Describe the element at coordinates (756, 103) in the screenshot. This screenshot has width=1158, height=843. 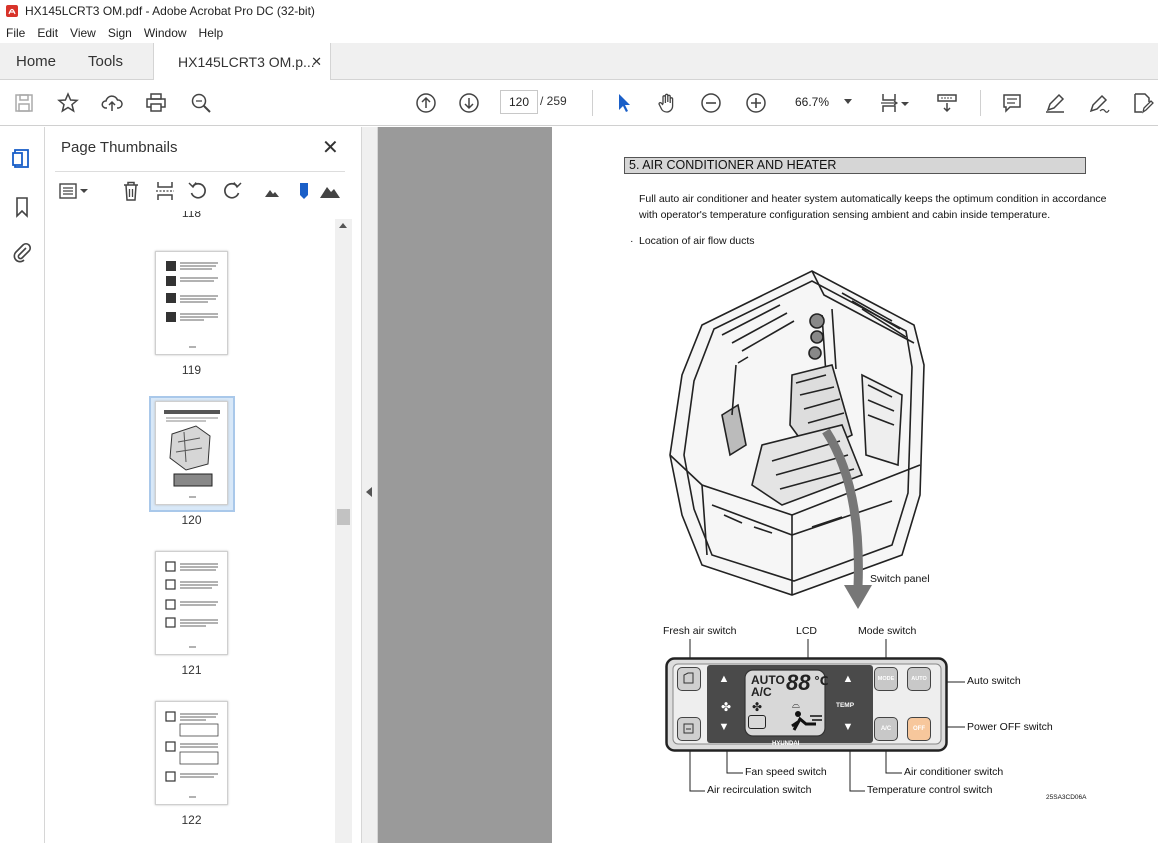
I see `zoom-in-icon` at that location.